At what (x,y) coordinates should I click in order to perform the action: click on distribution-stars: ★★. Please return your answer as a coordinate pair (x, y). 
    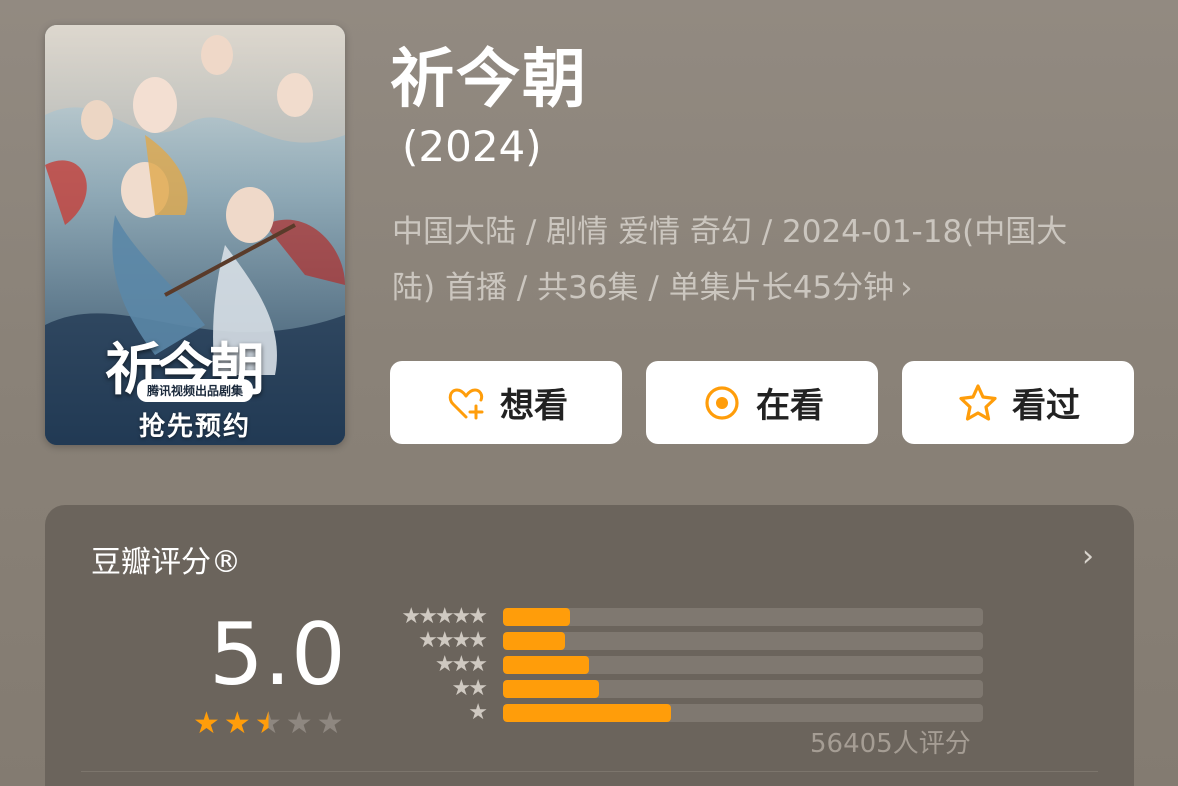
    Looking at the image, I should click on (469, 688).